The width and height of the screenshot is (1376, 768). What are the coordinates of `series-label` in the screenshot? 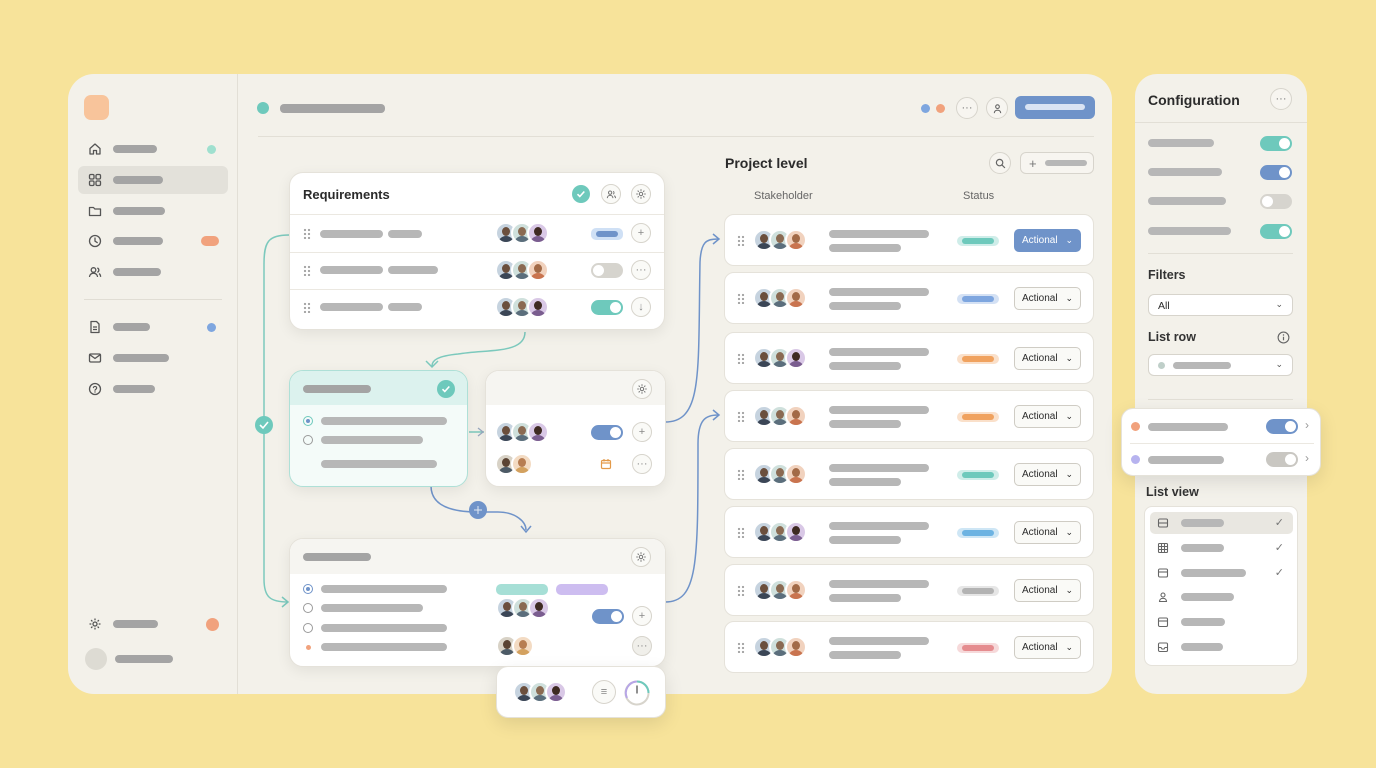 It's located at (1188, 427).